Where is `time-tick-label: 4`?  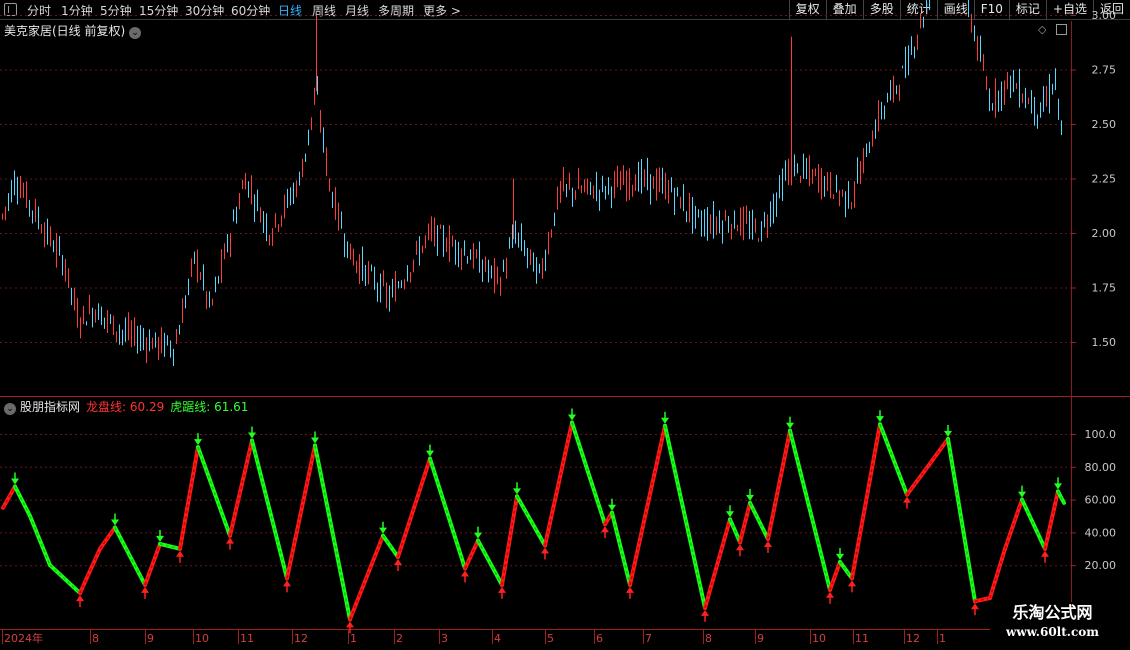
time-tick-label: 4 is located at coordinates (497, 638).